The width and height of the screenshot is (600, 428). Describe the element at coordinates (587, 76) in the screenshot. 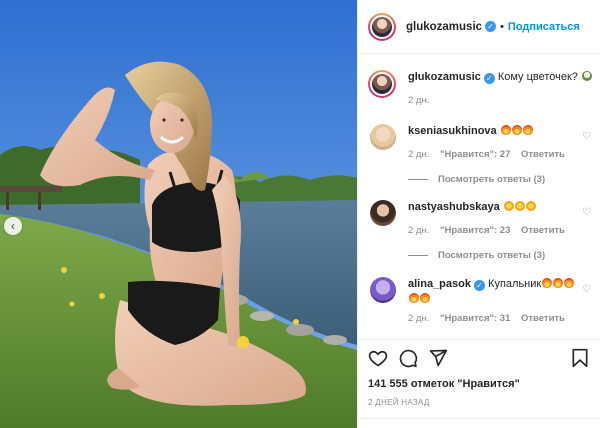

I see `flower-emoji-icon` at that location.